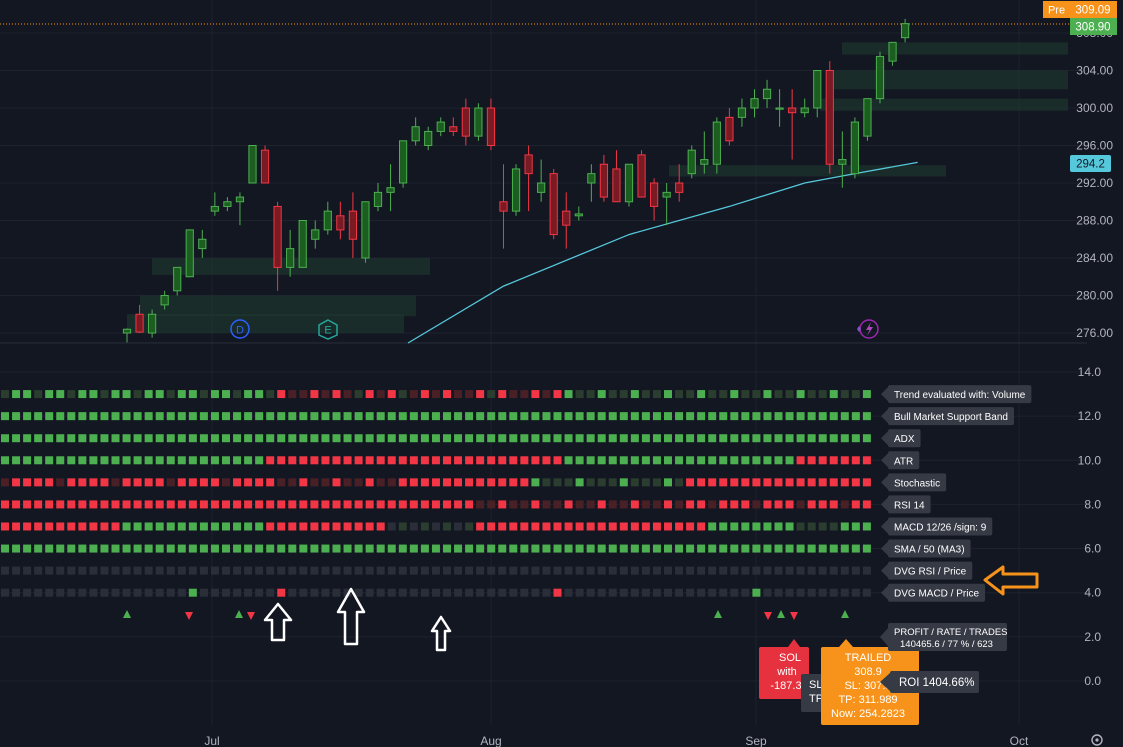 Image resolution: width=1123 pixels, height=747 pixels. Describe the element at coordinates (868, 714) in the screenshot. I see `svg-text: Now: 254.2823` at that location.